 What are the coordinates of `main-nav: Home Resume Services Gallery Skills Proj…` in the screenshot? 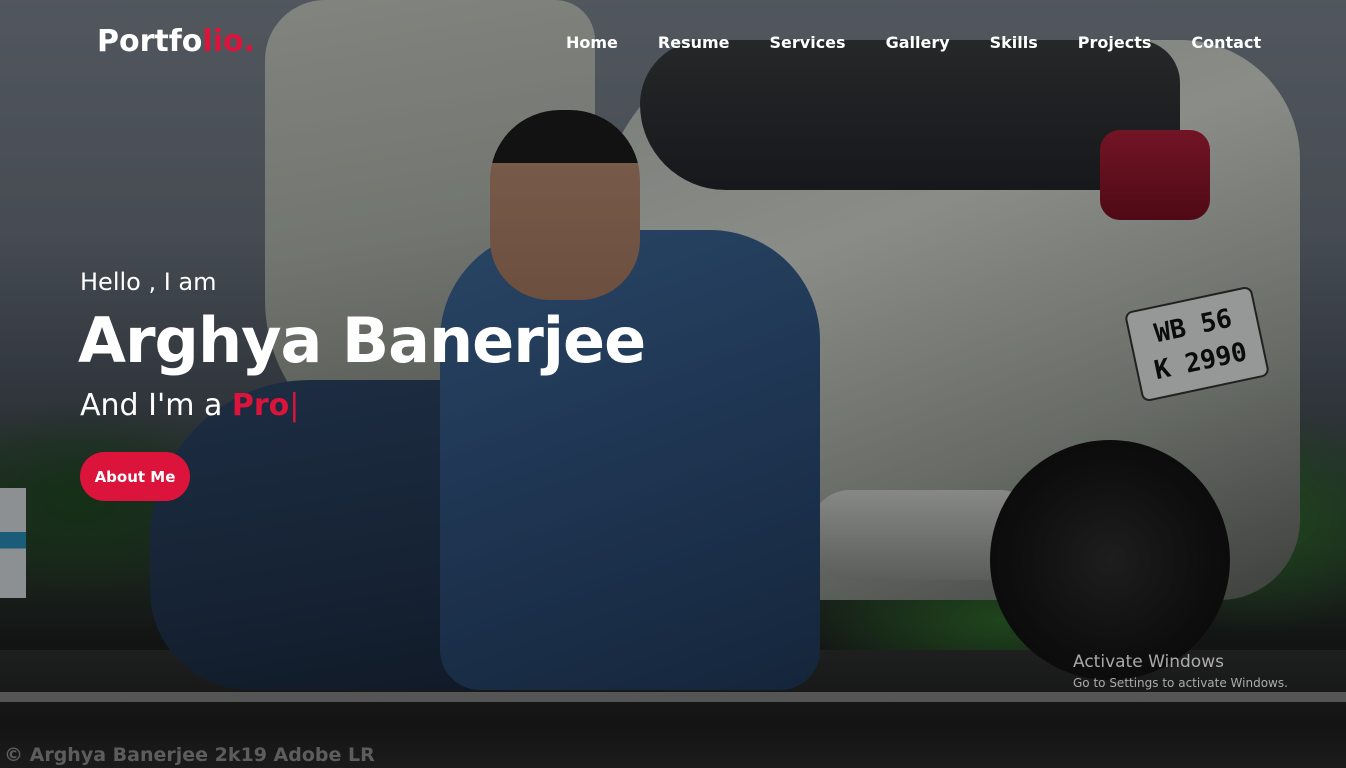 It's located at (913, 43).